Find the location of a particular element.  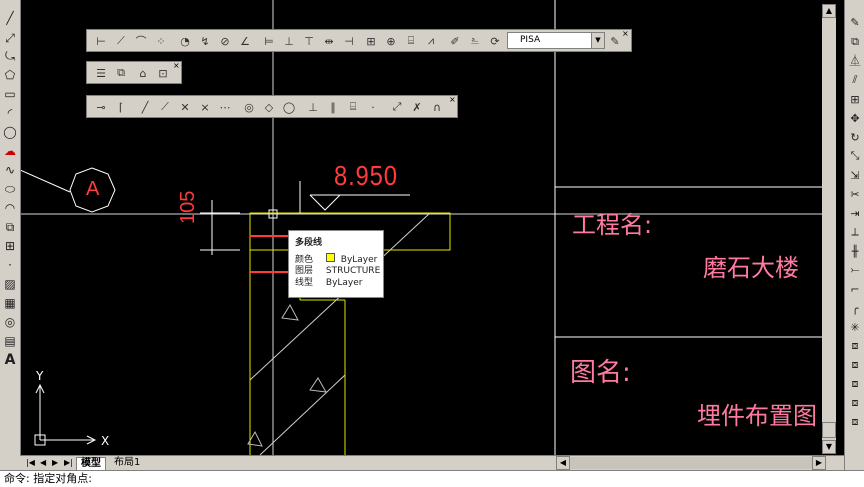

quick-dim-icon: ⊨ is located at coordinates (269, 41).